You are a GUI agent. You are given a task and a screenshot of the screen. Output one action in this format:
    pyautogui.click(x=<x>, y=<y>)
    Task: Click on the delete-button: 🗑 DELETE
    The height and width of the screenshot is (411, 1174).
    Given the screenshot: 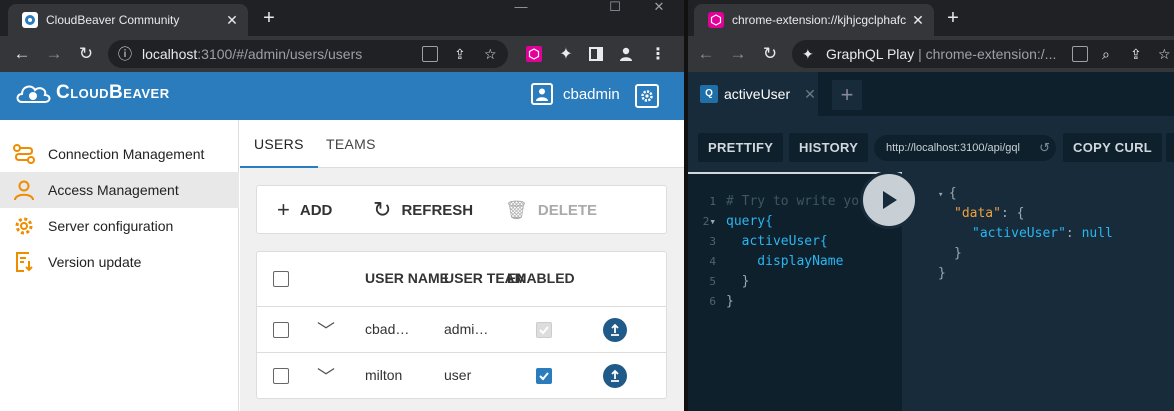 What is the action you would take?
    pyautogui.click(x=551, y=210)
    